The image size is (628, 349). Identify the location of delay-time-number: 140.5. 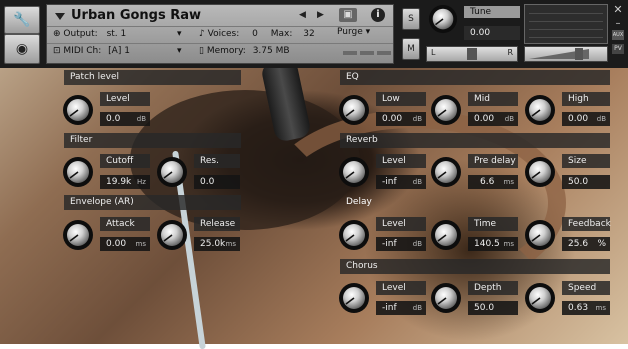
(487, 244).